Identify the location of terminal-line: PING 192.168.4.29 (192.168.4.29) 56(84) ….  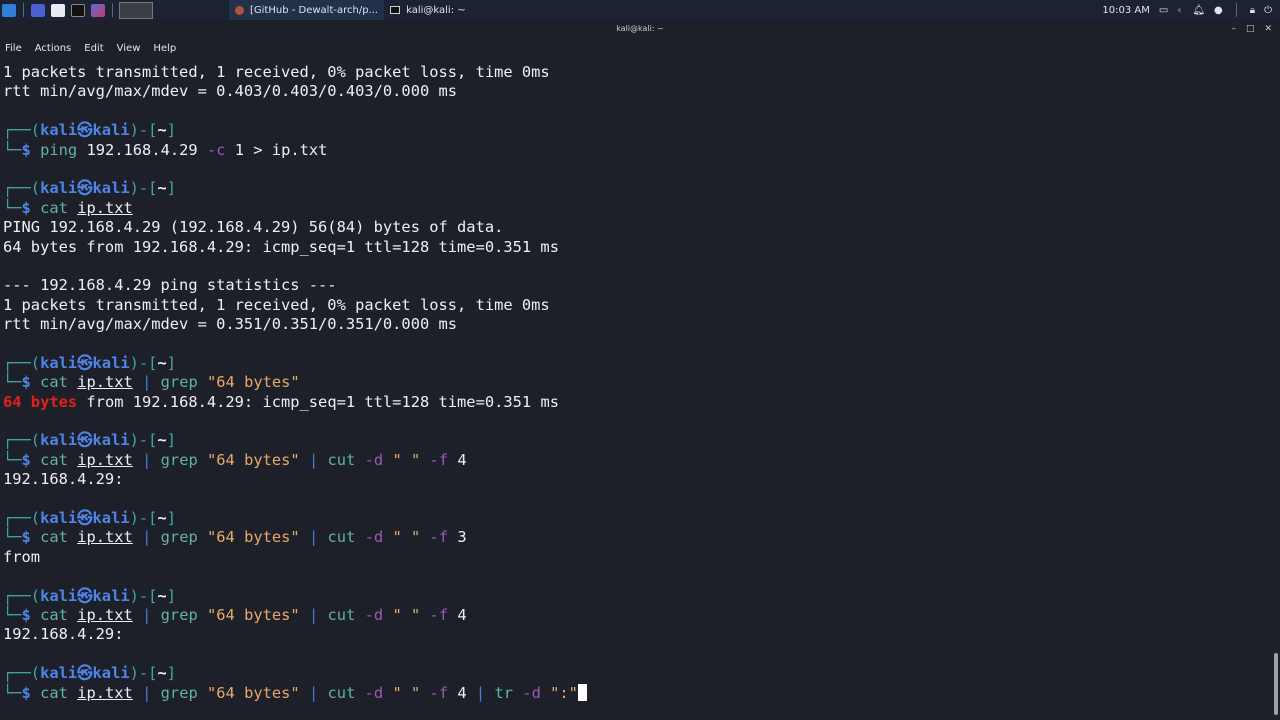
(295, 227).